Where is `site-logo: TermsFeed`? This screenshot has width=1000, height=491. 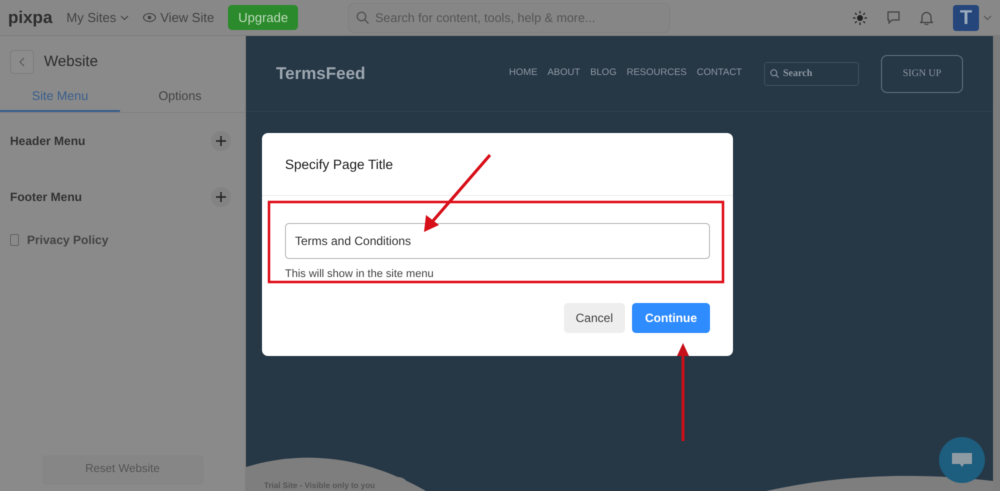 site-logo: TermsFeed is located at coordinates (321, 73).